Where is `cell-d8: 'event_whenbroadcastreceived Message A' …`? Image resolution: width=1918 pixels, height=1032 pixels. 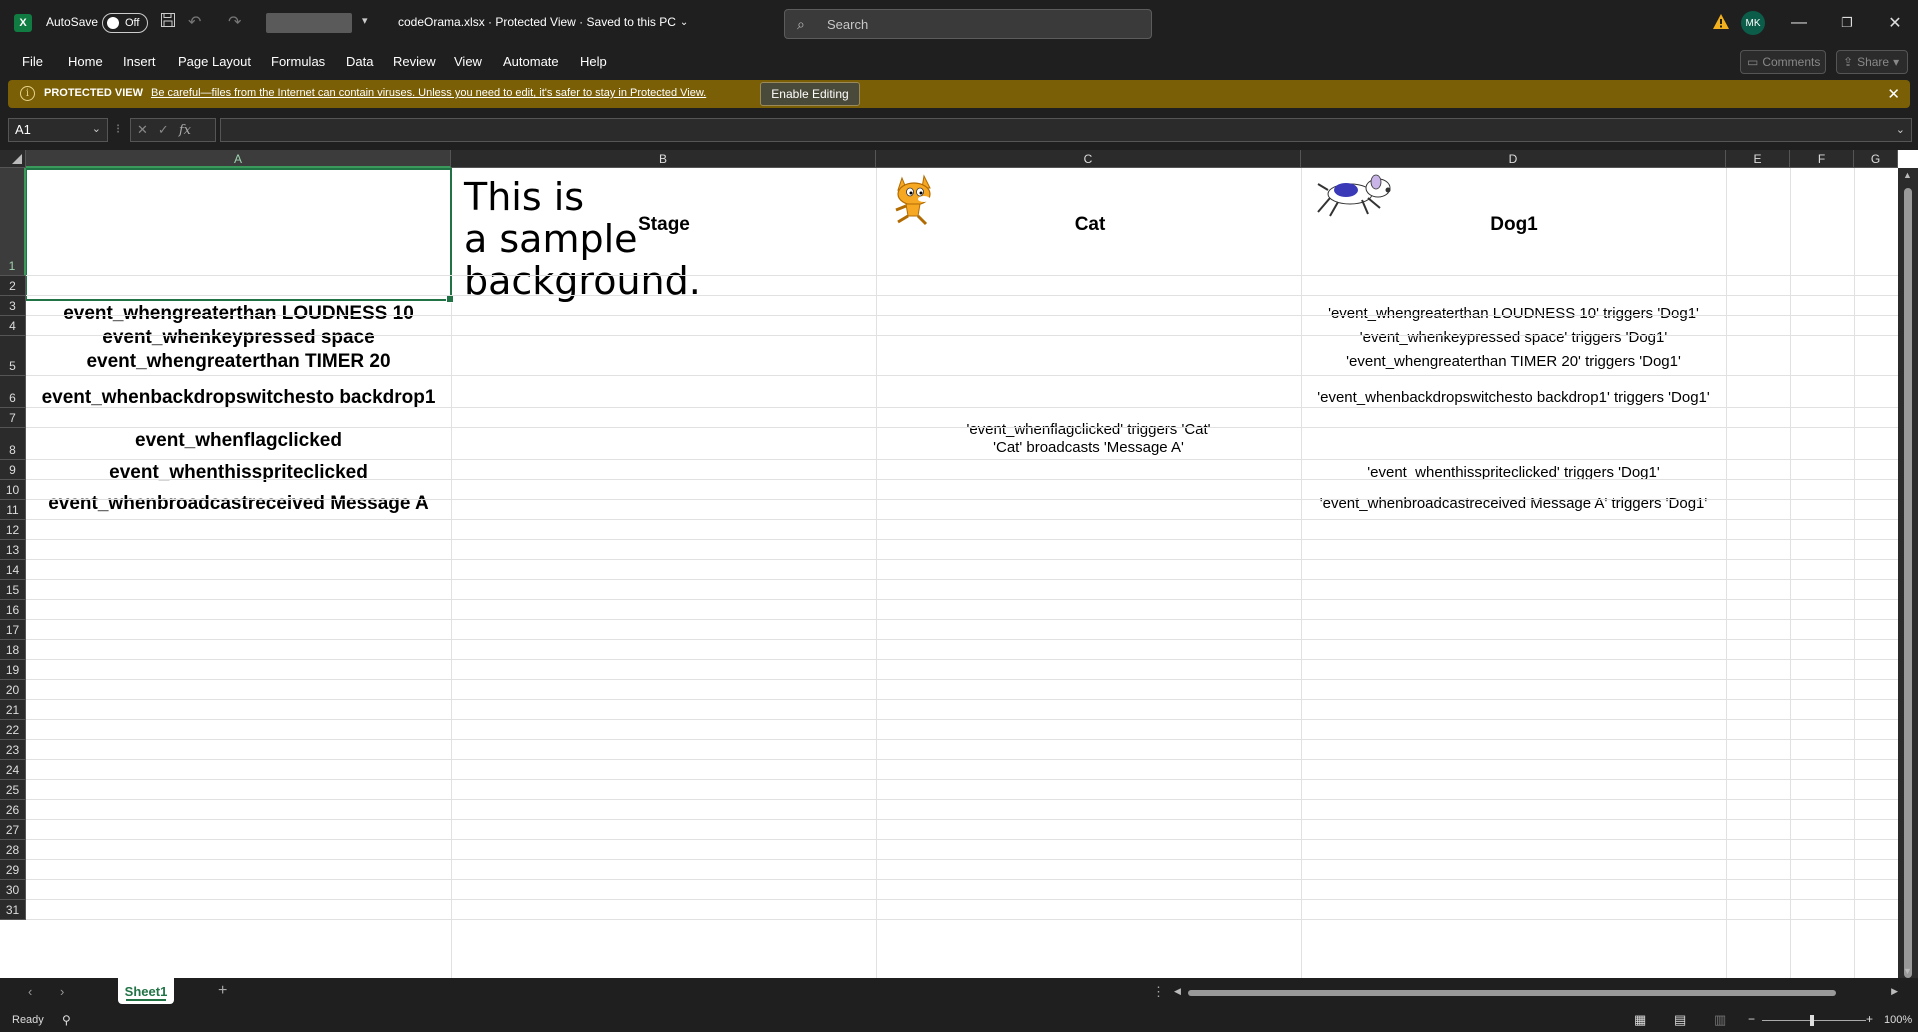 cell-d8: 'event_whenbroadcastreceived Message A' … is located at coordinates (1513, 503).